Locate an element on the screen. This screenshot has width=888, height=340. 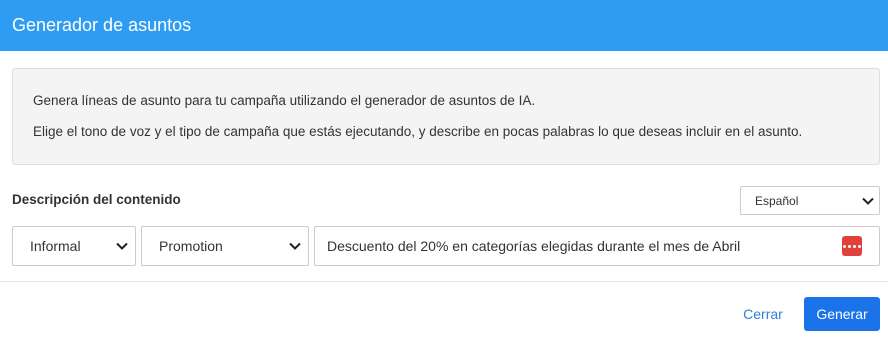
campaign-type-select: Promotion is located at coordinates (225, 246).